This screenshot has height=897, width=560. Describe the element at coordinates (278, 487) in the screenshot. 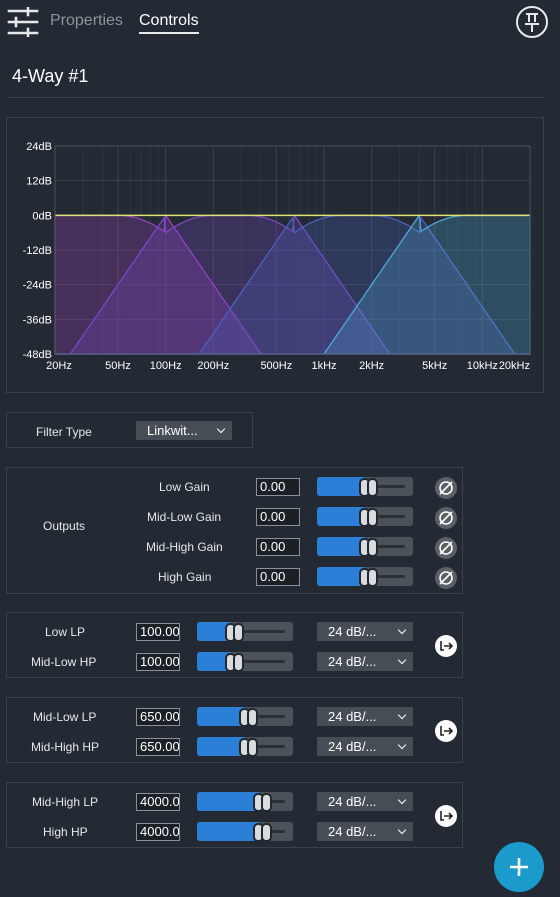

I see `low-gain-input: 0.00` at that location.